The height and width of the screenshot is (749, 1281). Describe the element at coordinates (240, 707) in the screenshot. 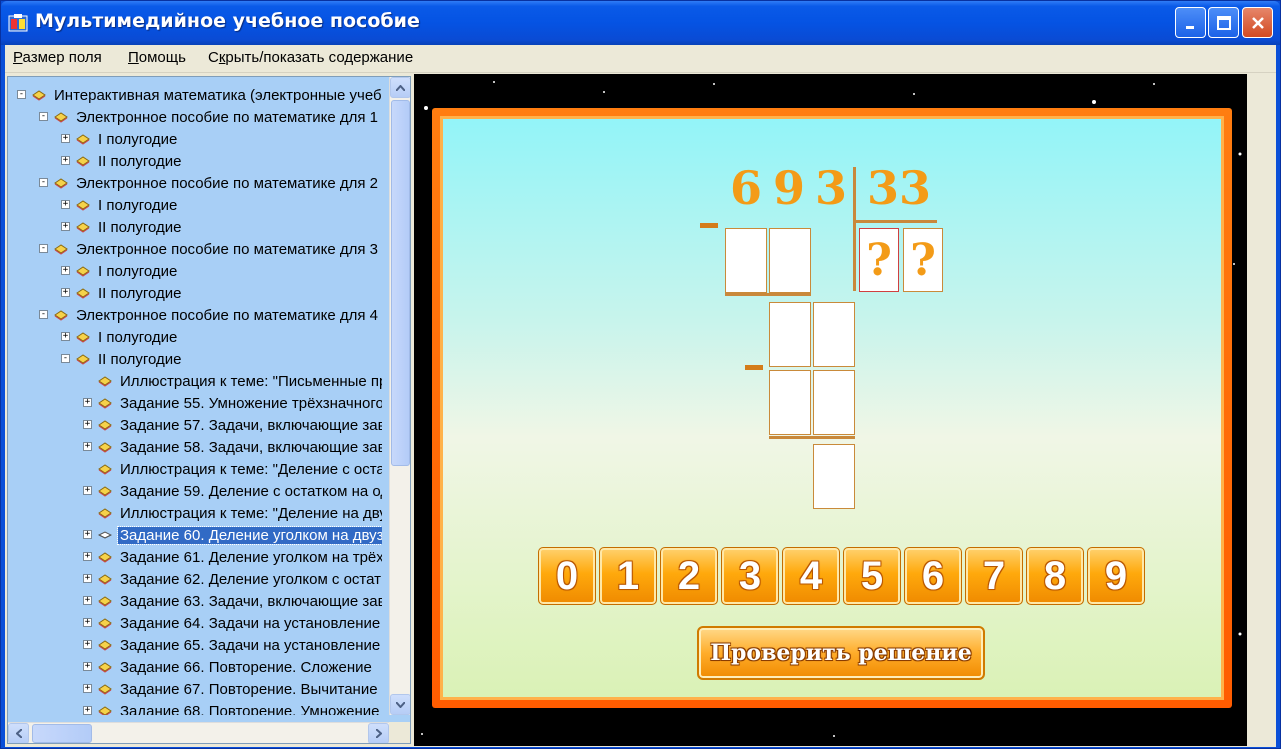

I see `tree-item: Задание 68. Повторение. Умножение` at that location.